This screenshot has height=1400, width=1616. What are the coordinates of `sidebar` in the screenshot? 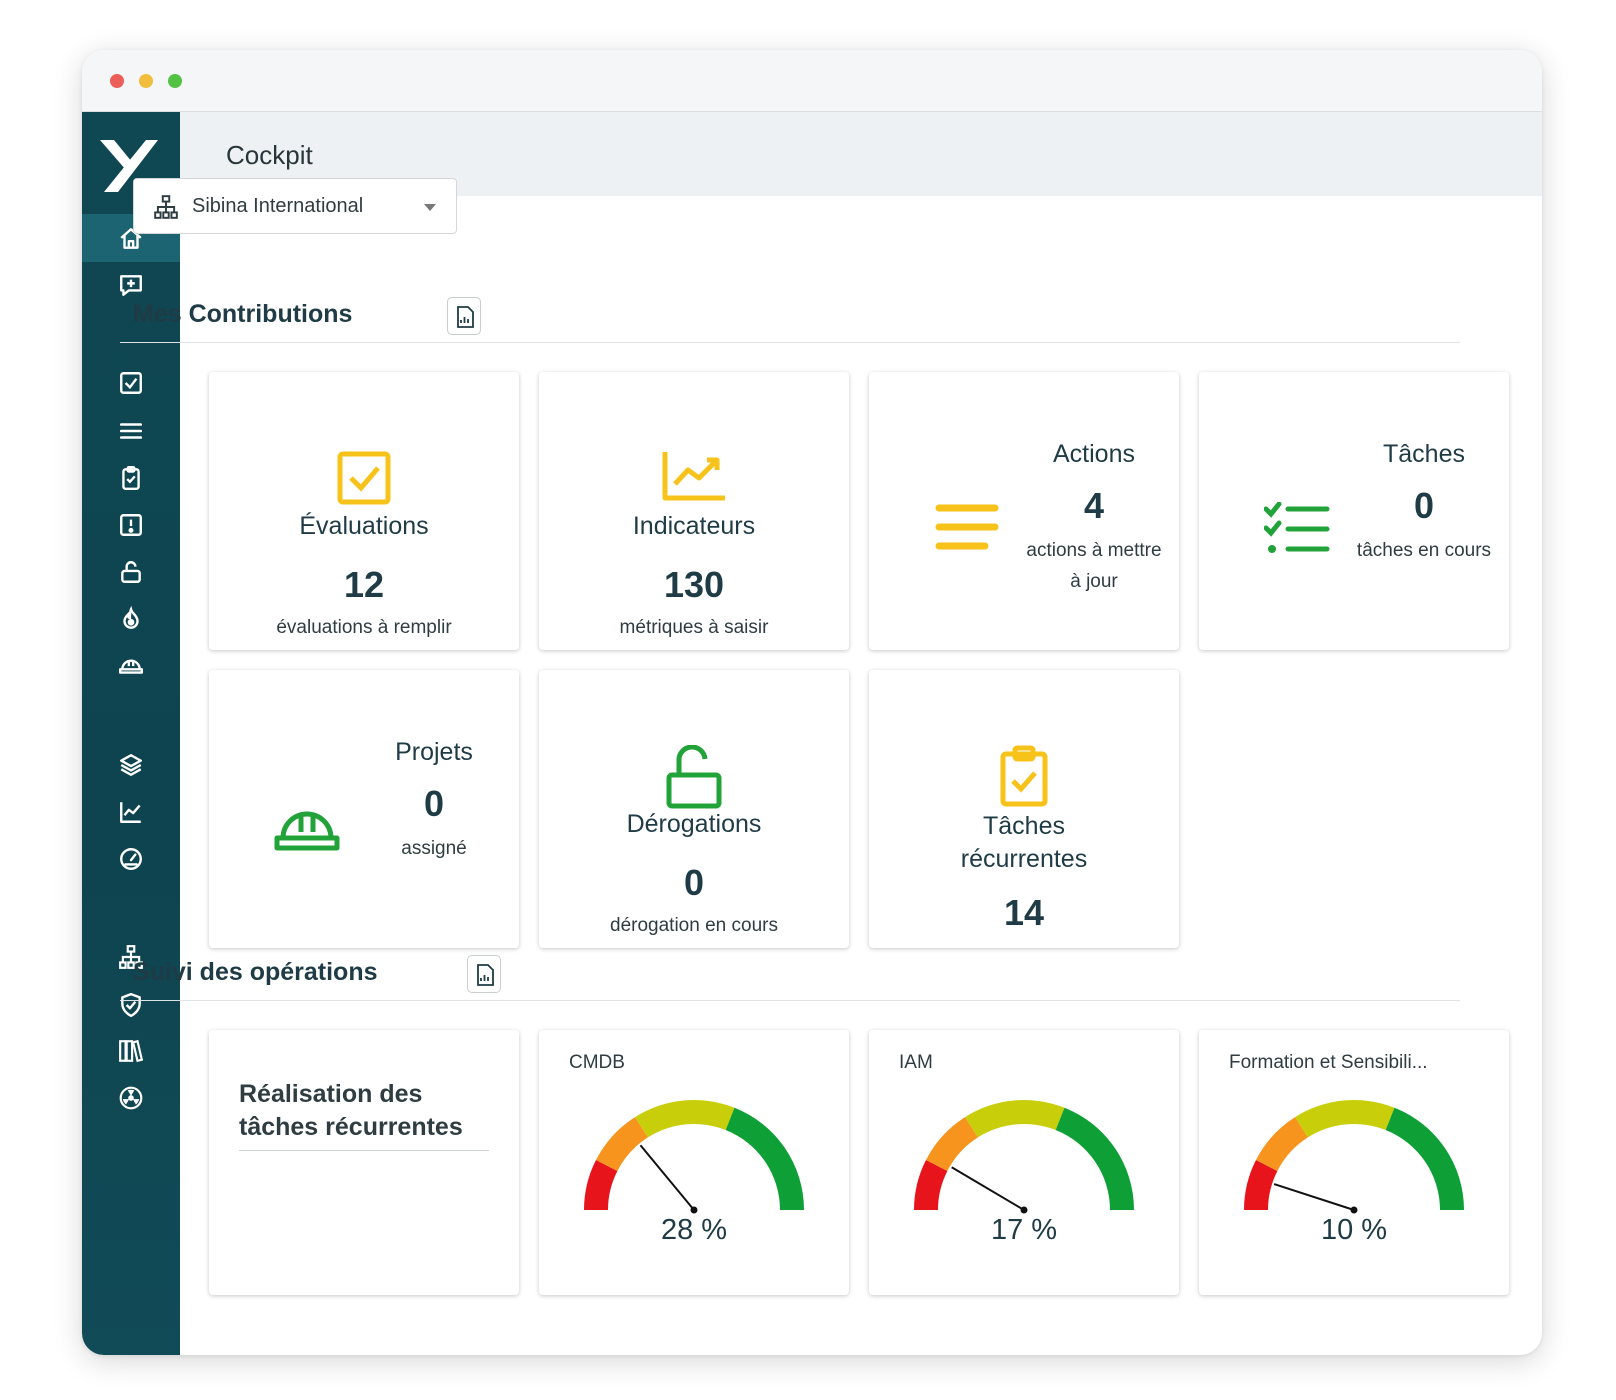 It's located at (131, 733).